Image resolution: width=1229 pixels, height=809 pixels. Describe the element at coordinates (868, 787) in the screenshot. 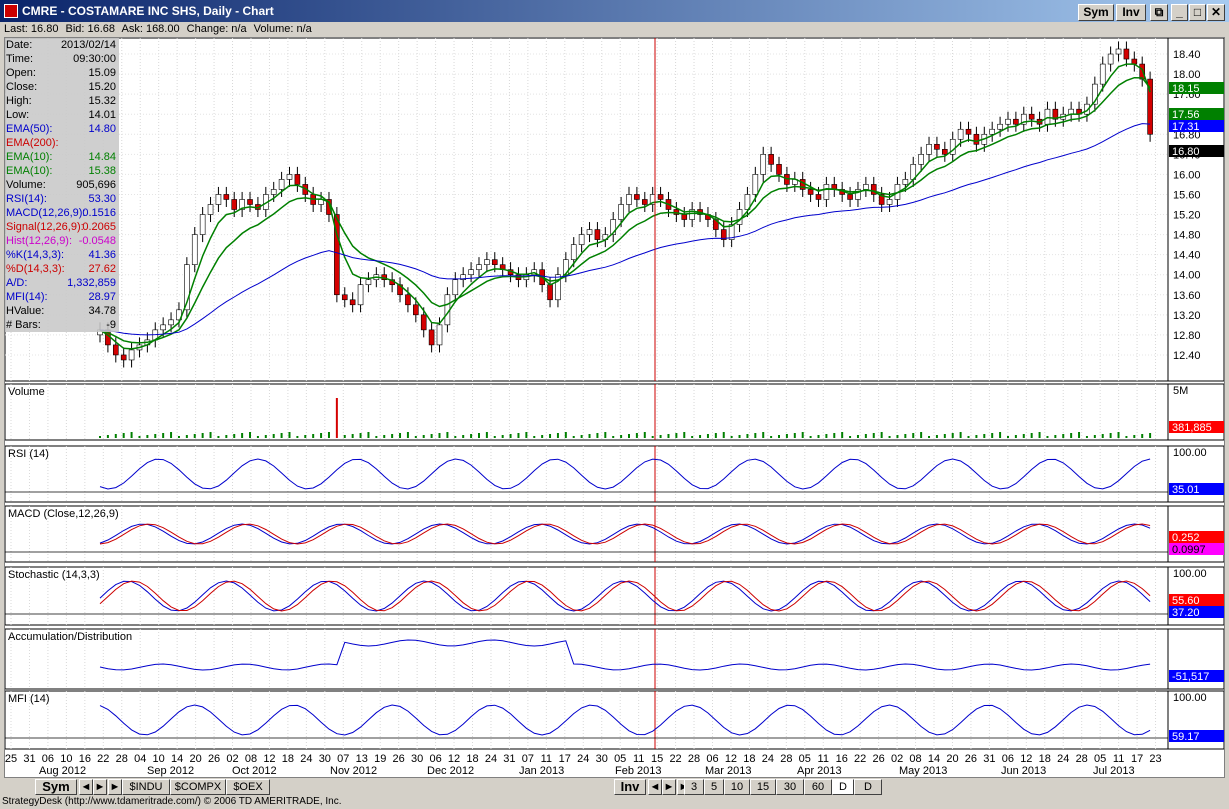

I see `interval-tab-daily-2: D` at that location.